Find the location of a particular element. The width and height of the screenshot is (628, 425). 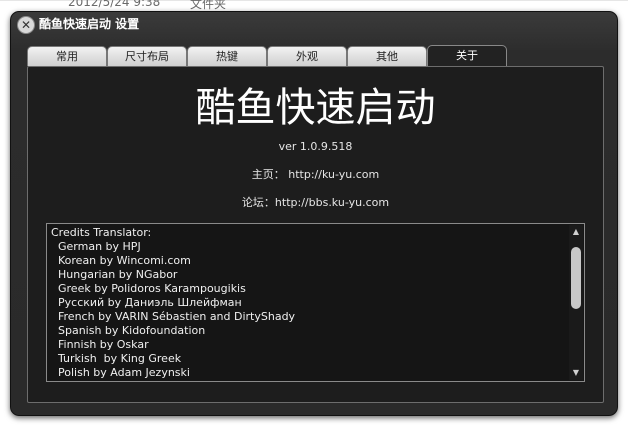

tab-other: 其他 is located at coordinates (387, 56).